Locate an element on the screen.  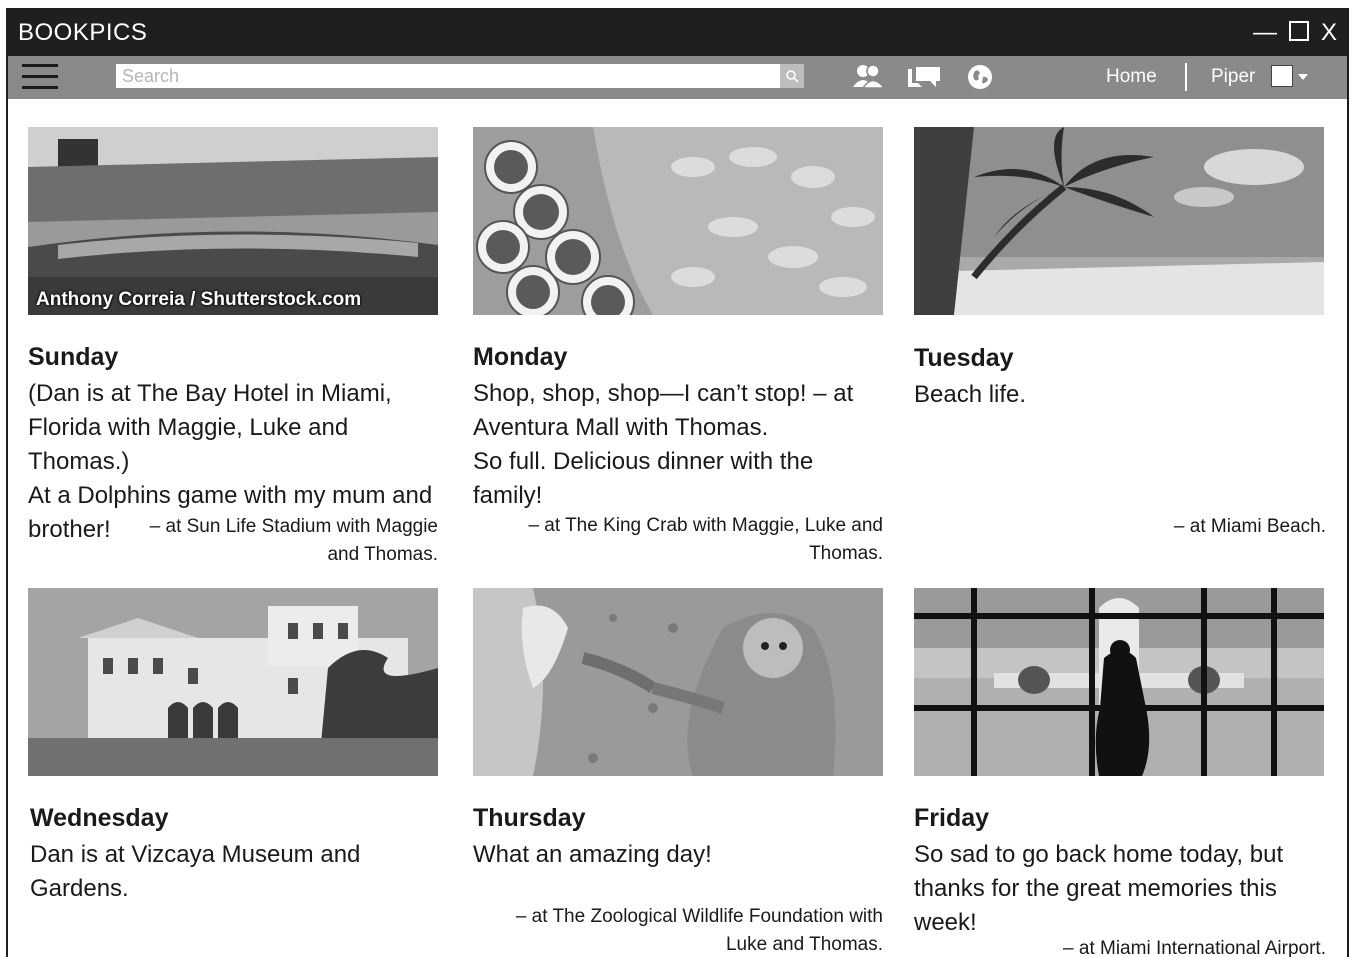
search-button is located at coordinates (792, 76).